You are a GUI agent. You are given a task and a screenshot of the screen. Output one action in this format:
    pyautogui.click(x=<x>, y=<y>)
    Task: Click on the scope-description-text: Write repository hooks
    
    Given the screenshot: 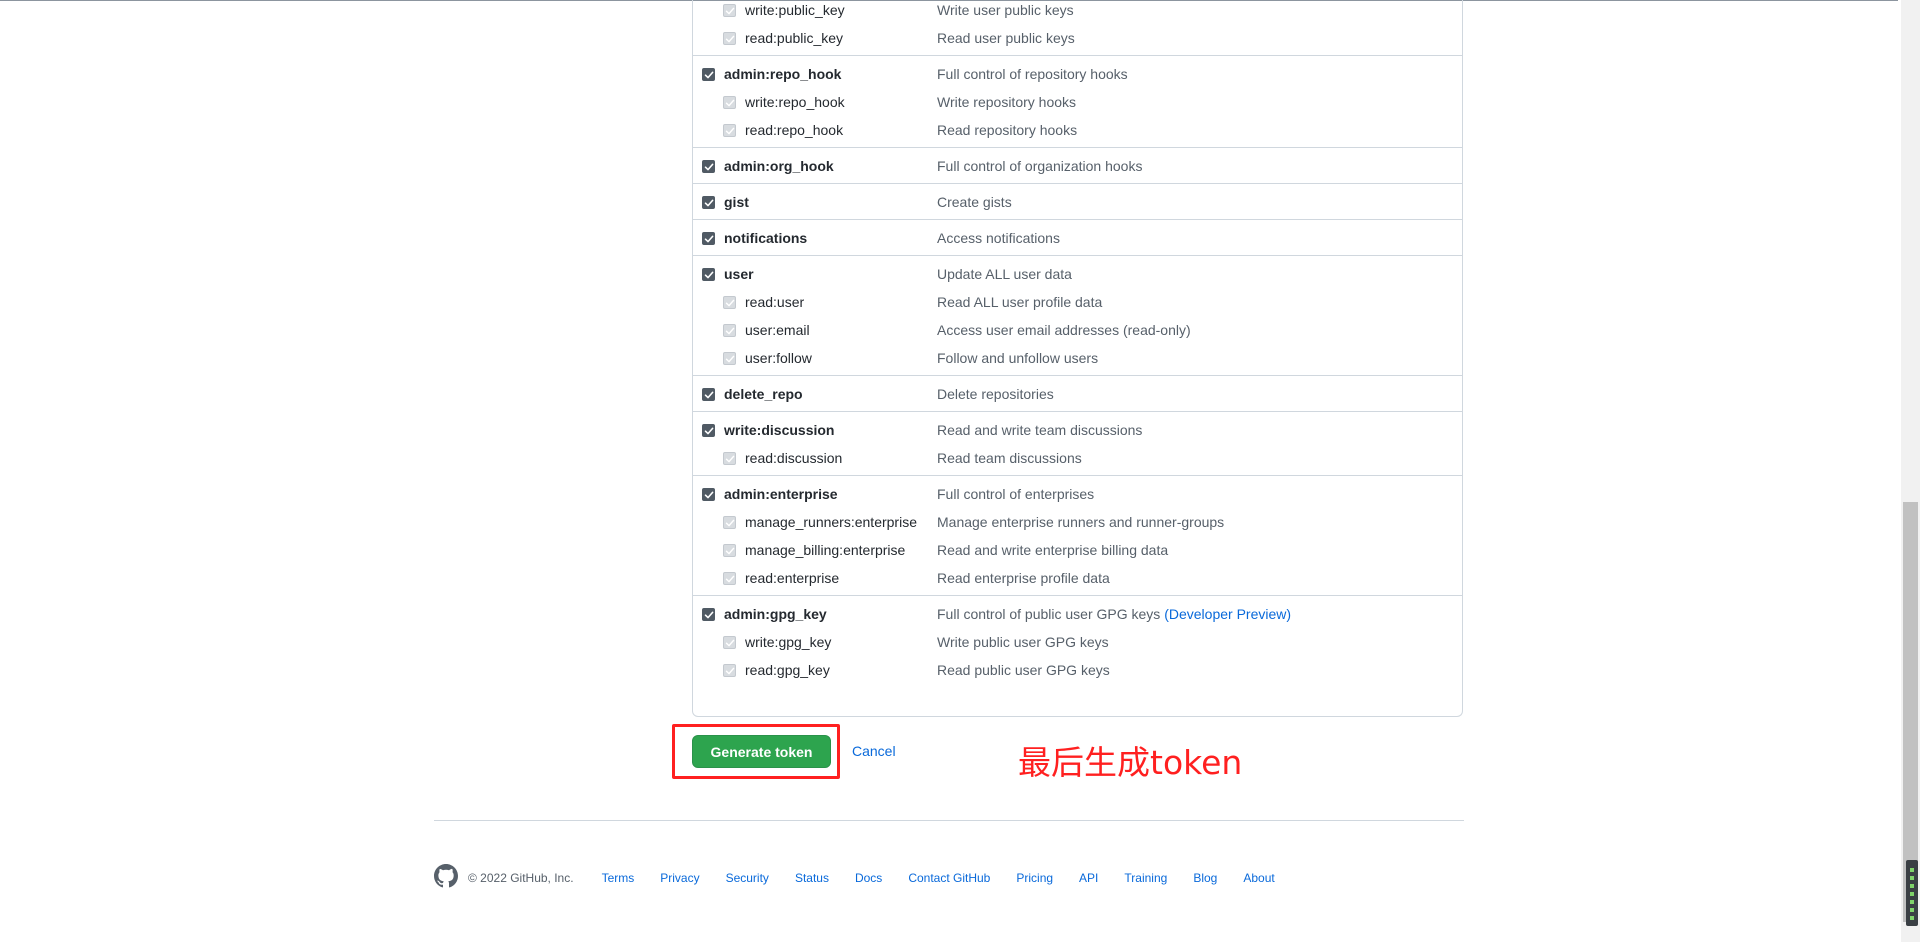 What is the action you would take?
    pyautogui.click(x=1007, y=102)
    